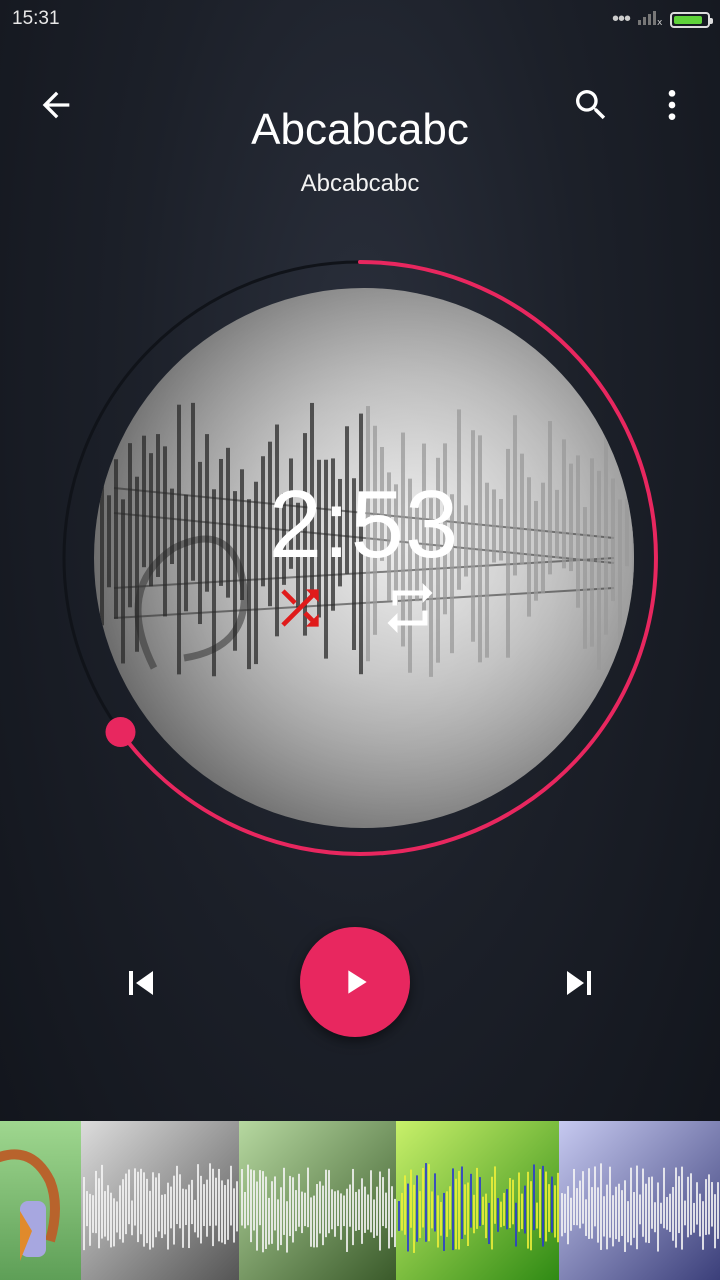 This screenshot has height=1280, width=720. I want to click on play-button, so click(355, 982).